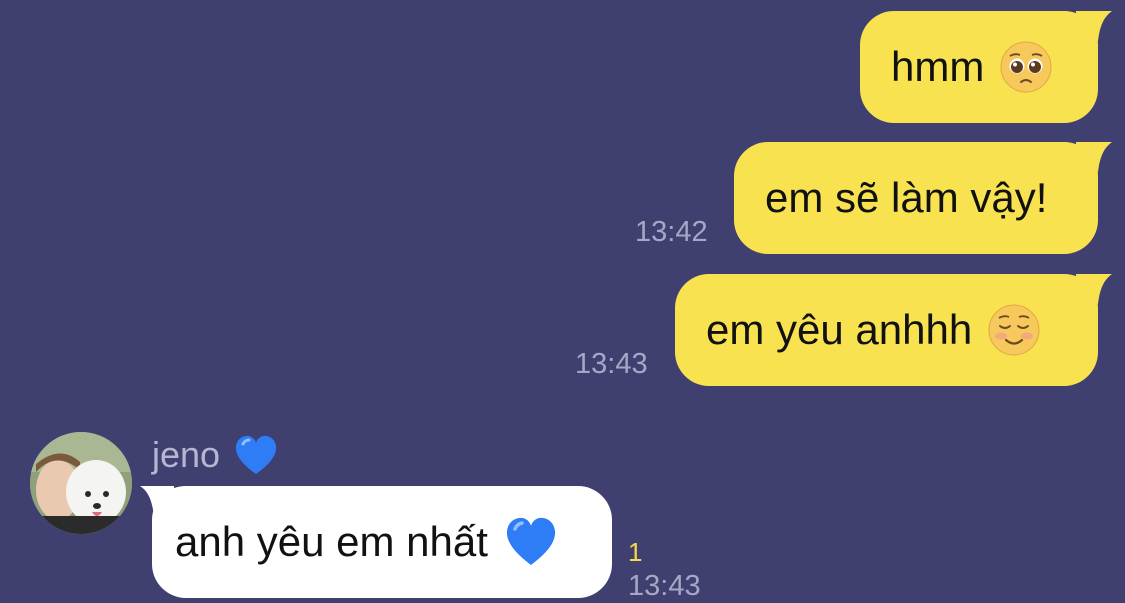 The image size is (1125, 603). What do you see at coordinates (906, 197) in the screenshot?
I see `message-text: em sẽ làm vậy!` at bounding box center [906, 197].